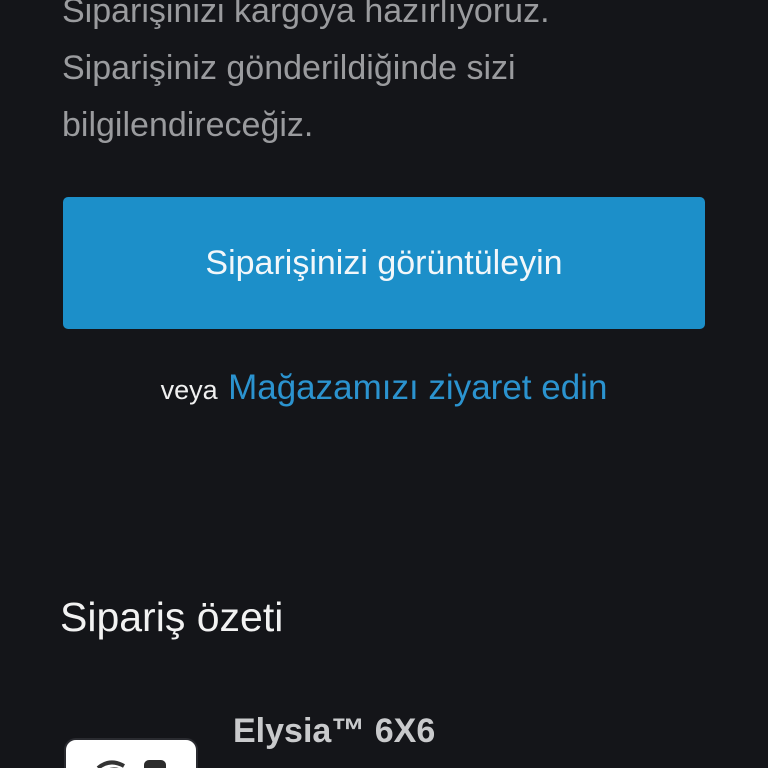  I want to click on order-item: Elysia™ 6X6, so click(384, 734).